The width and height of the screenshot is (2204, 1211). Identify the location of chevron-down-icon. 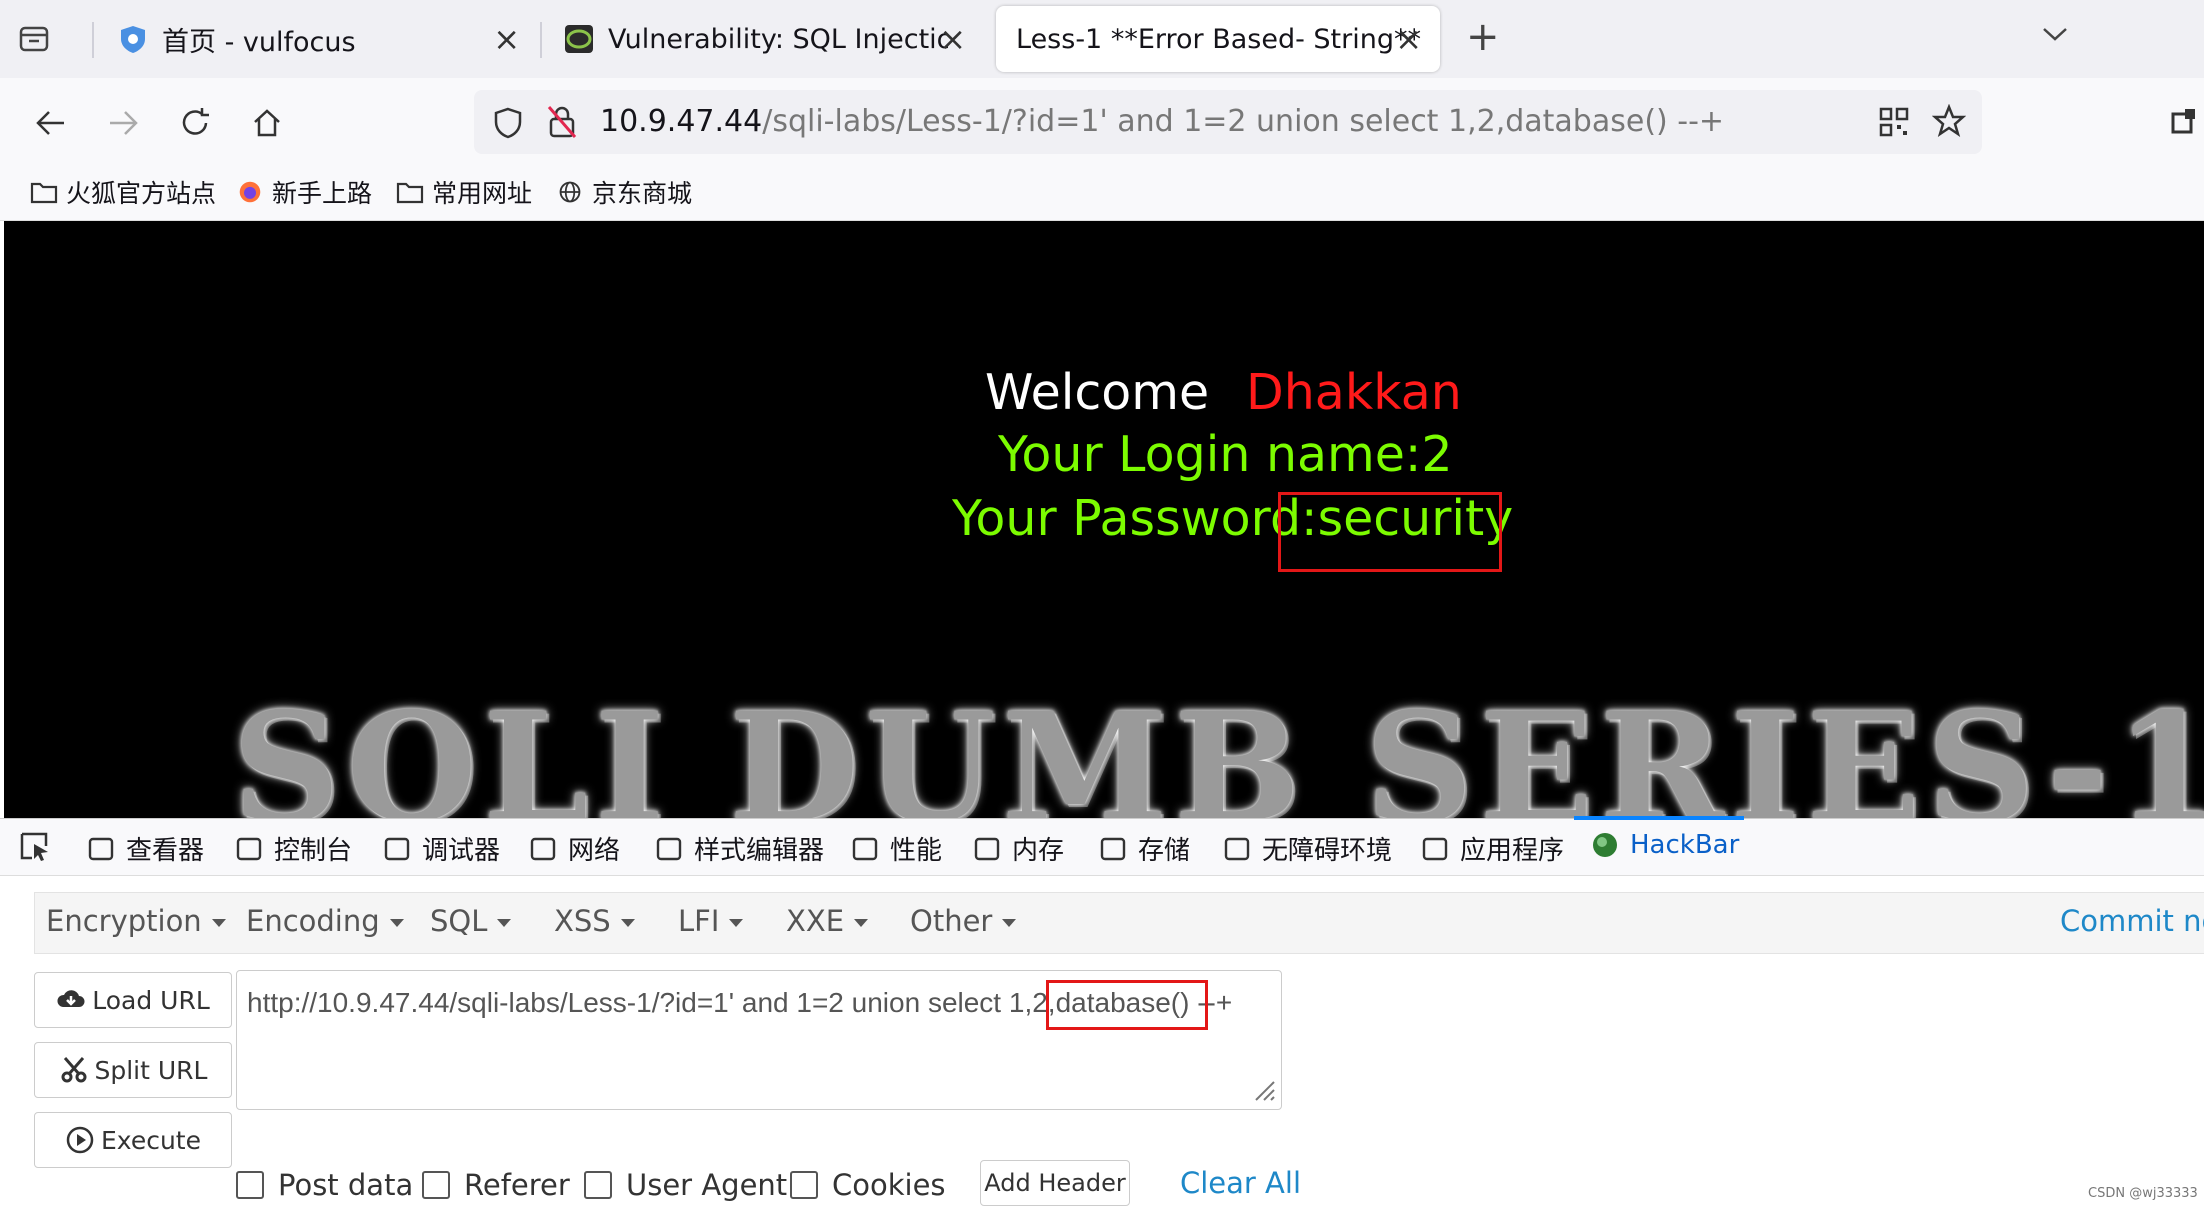
(2055, 34).